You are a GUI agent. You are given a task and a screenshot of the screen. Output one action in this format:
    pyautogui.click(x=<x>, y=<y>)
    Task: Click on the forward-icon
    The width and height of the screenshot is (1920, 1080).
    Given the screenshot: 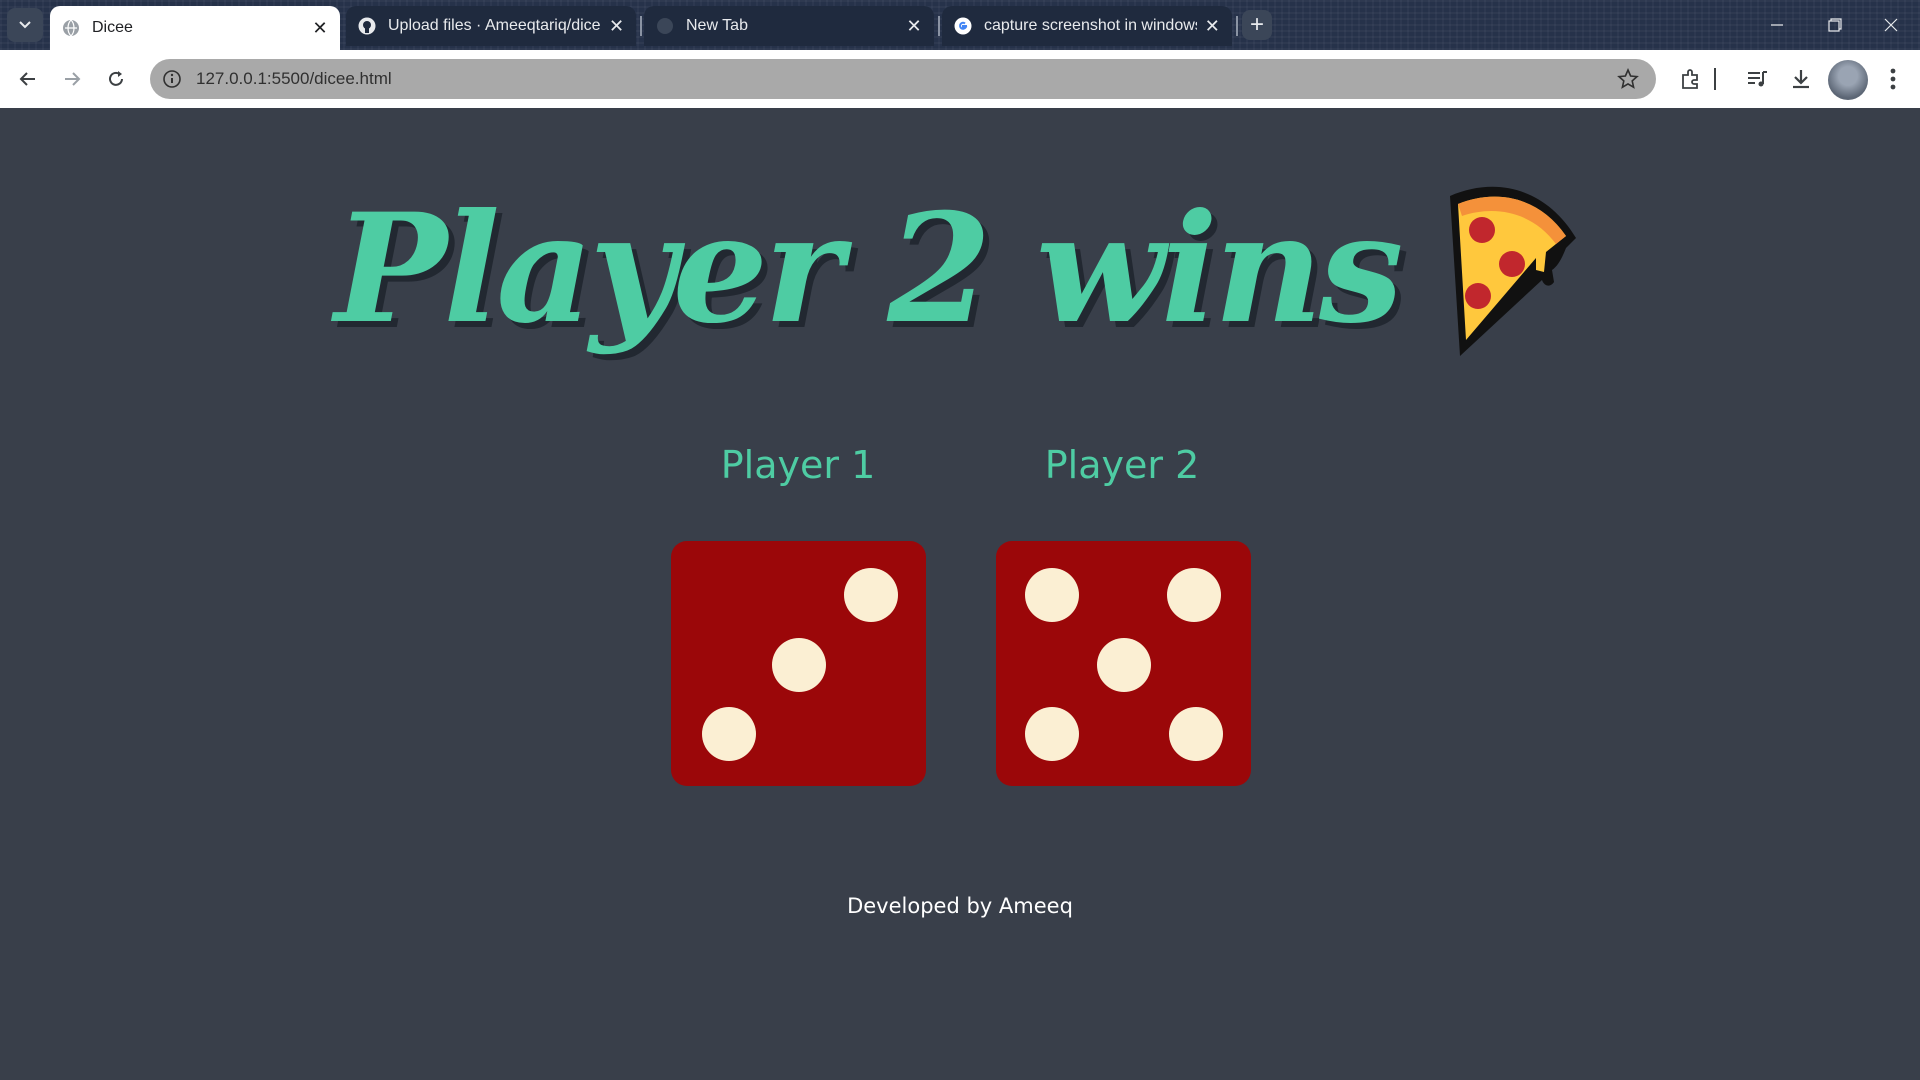 What is the action you would take?
    pyautogui.click(x=72, y=79)
    